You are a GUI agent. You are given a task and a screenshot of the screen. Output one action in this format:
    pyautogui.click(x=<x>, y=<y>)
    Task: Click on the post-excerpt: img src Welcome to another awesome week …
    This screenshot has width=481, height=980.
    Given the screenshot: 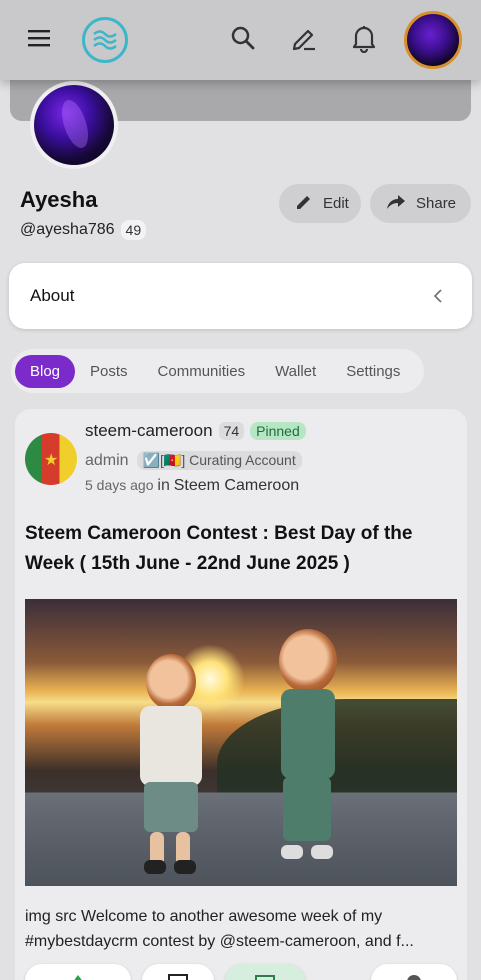 What is the action you would take?
    pyautogui.click(x=241, y=929)
    